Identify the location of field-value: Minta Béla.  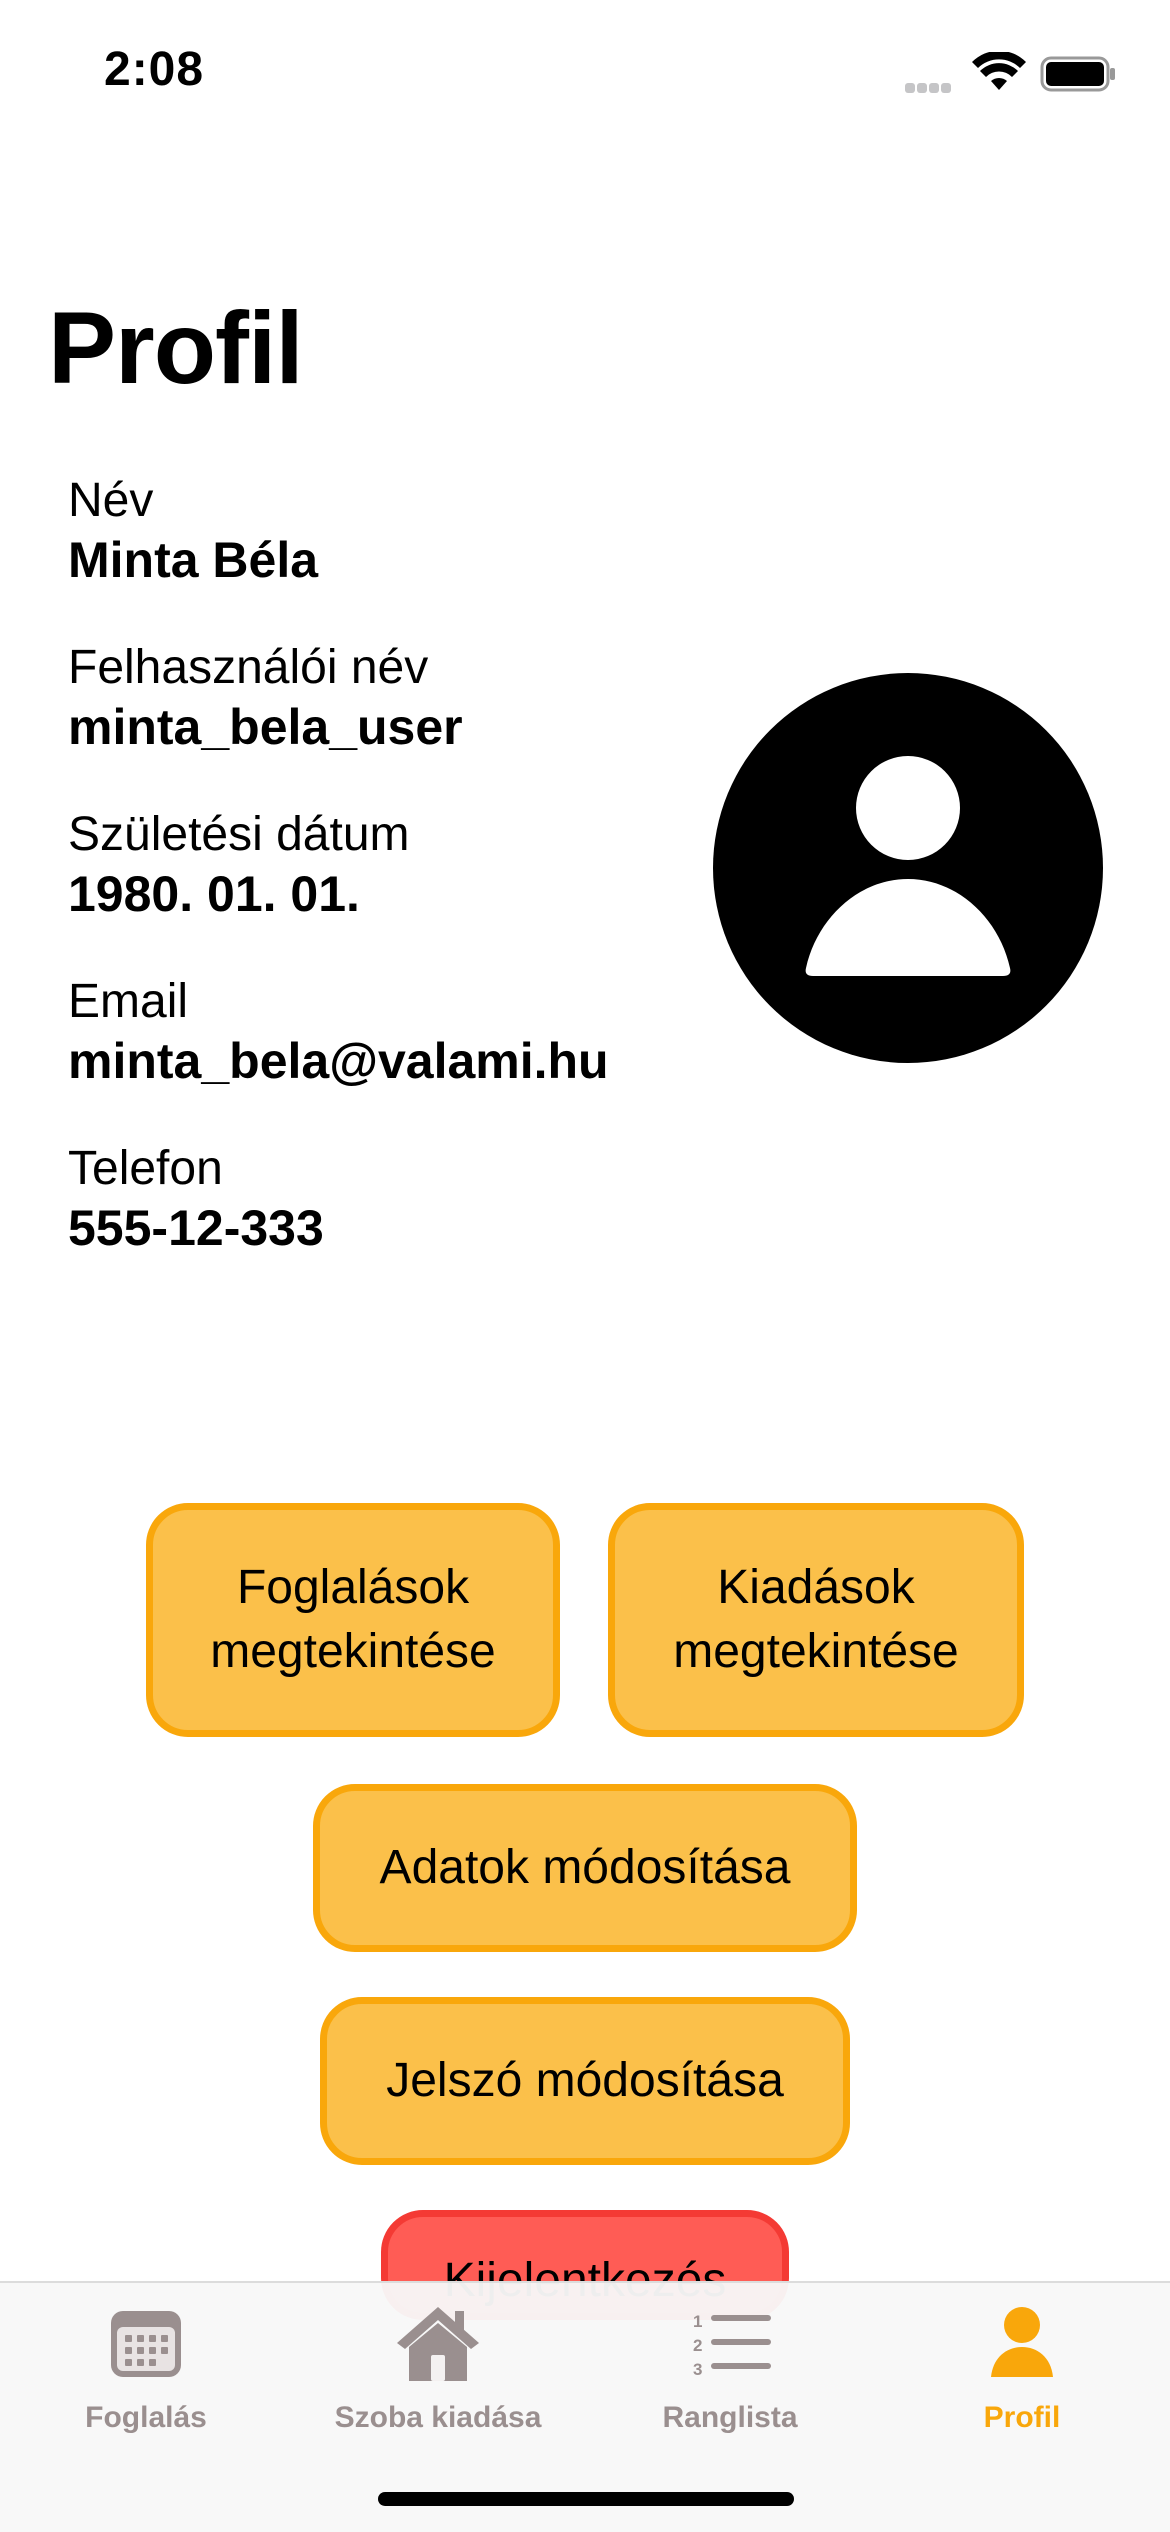
(193, 560).